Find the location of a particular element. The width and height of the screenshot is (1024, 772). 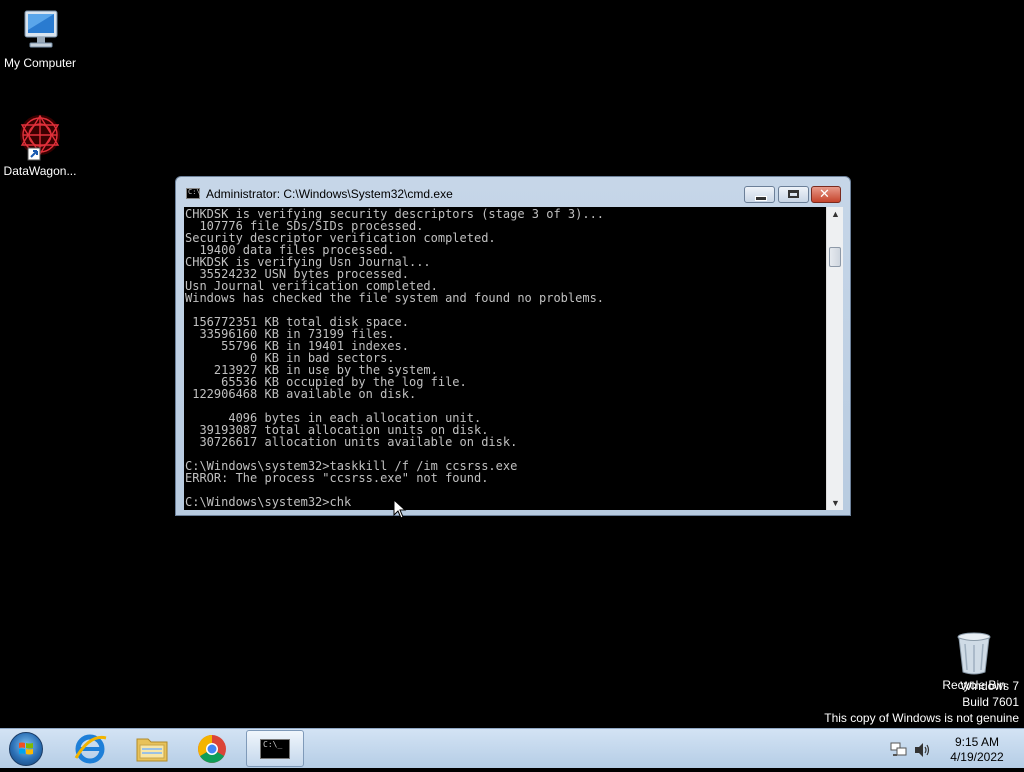

console-scrollbar: ▲ ▼ is located at coordinates (834, 358).